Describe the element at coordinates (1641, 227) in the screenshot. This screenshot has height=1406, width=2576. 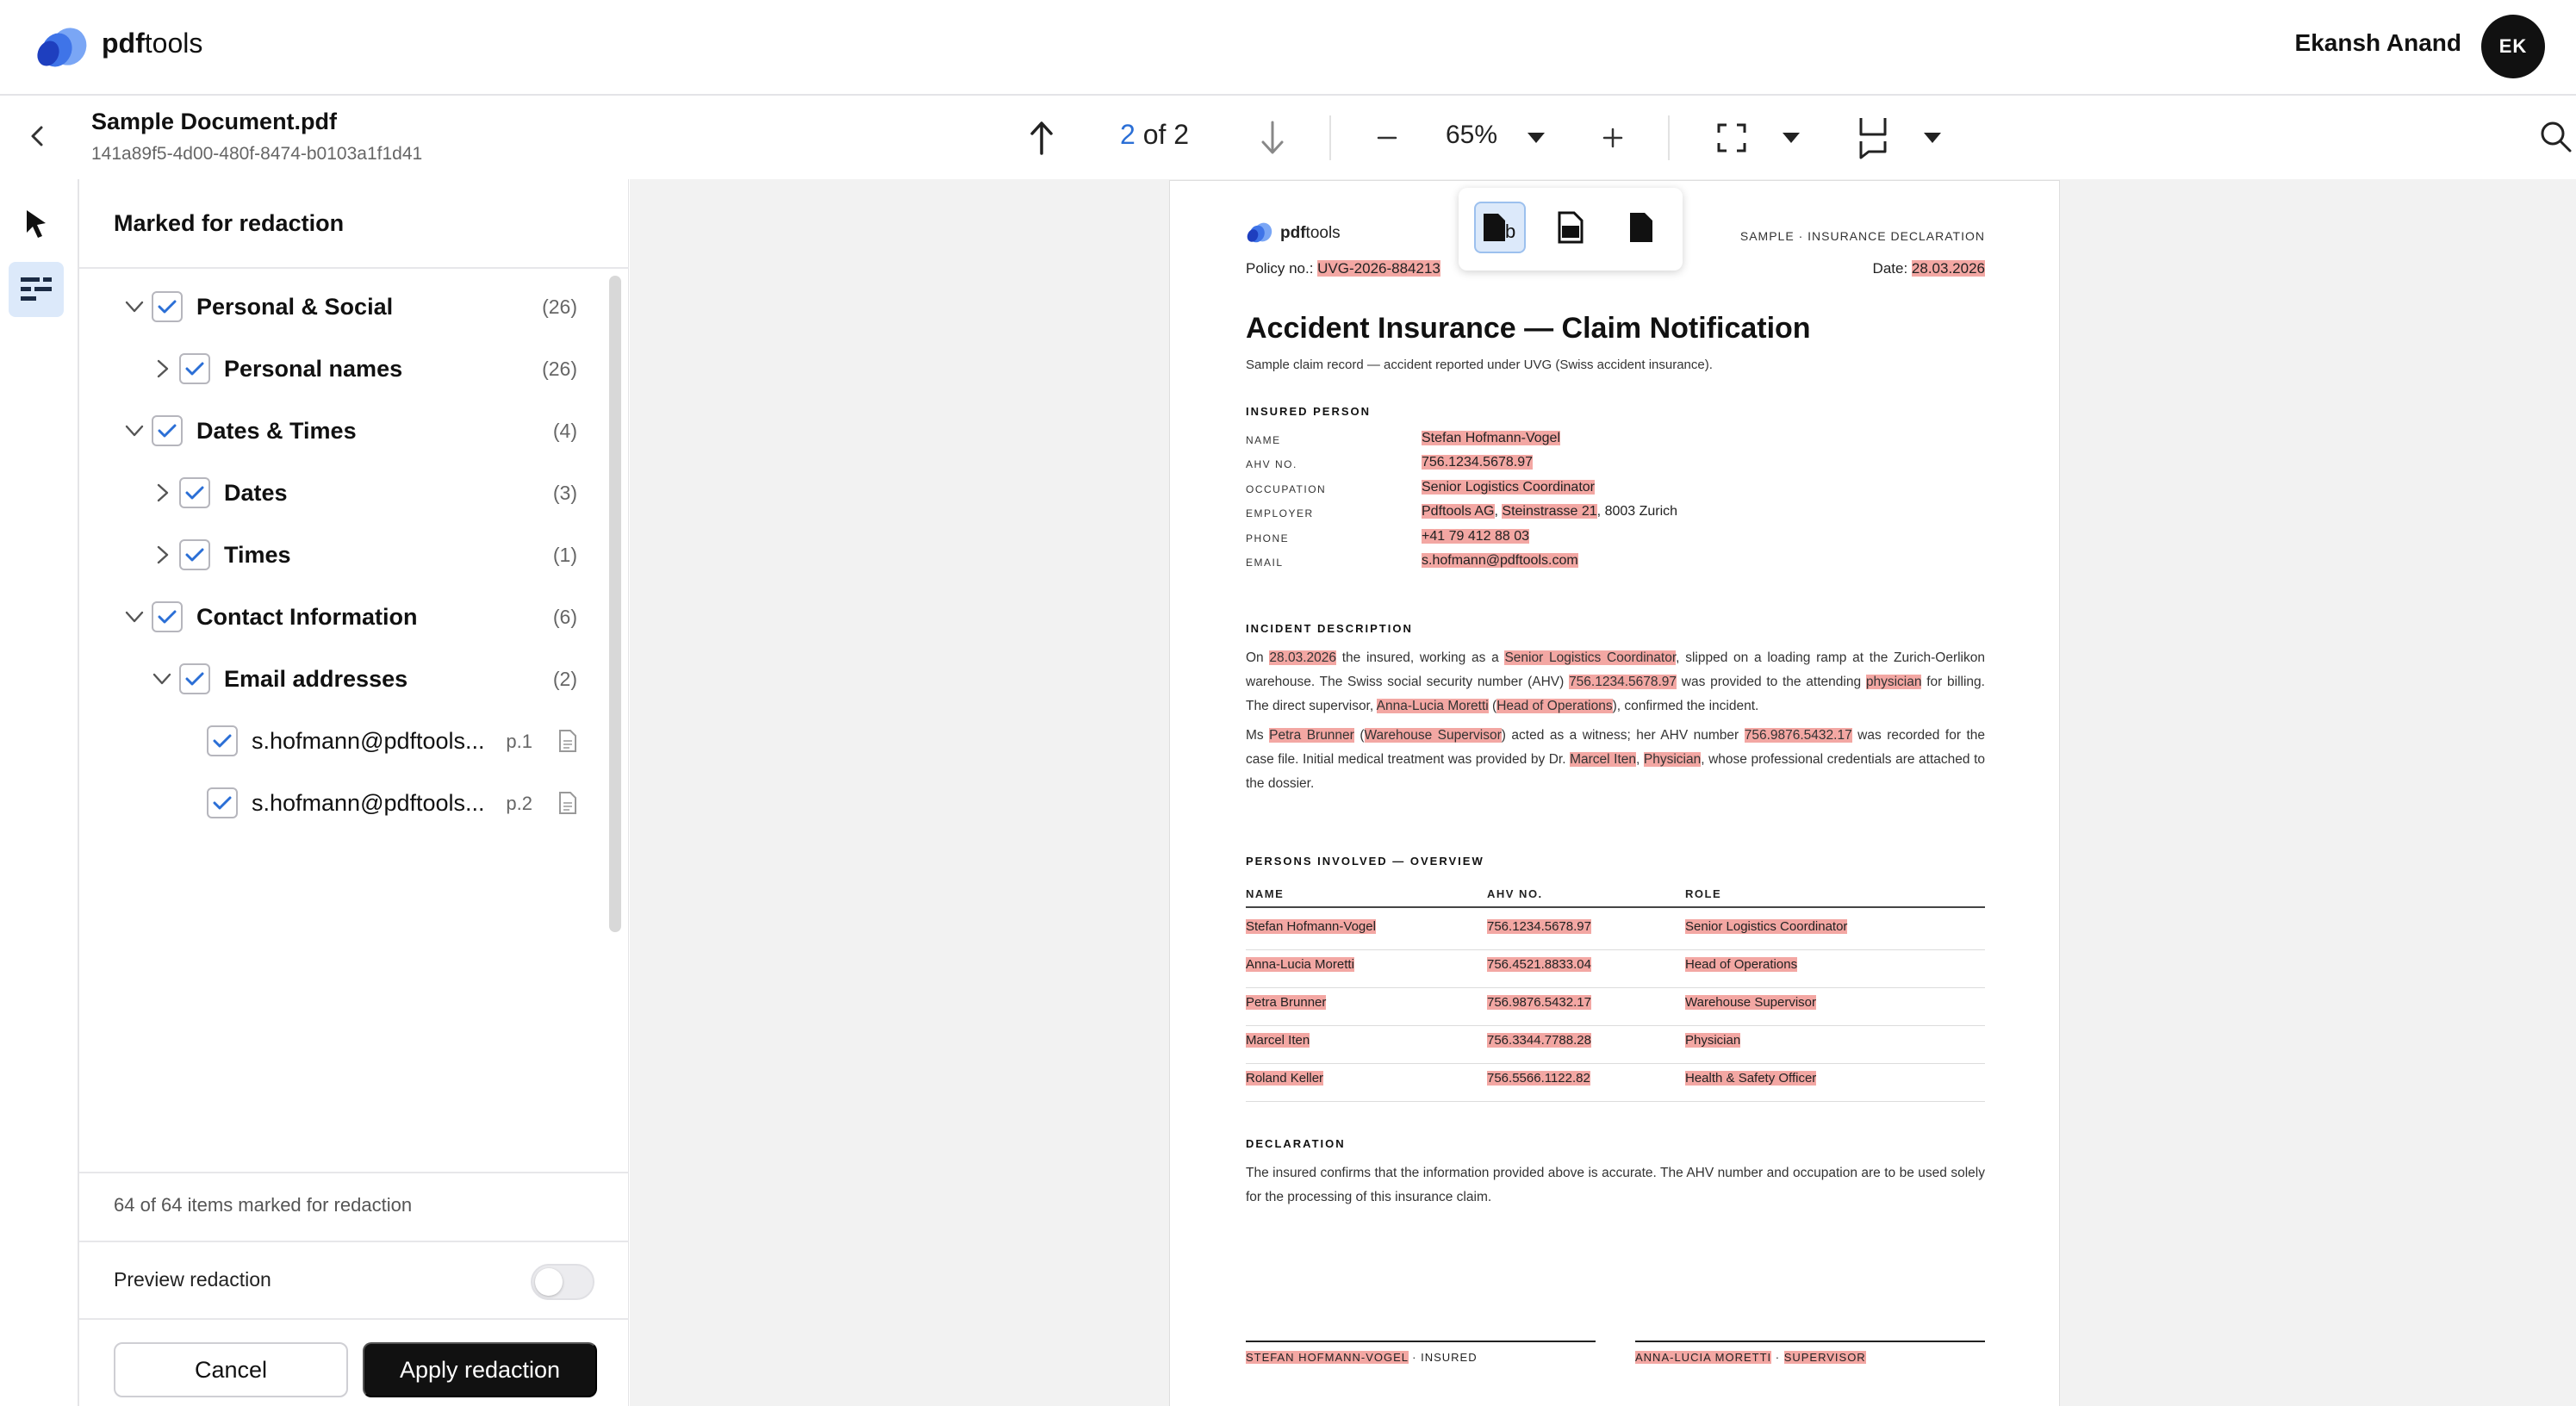
I see `view-mode-full` at that location.